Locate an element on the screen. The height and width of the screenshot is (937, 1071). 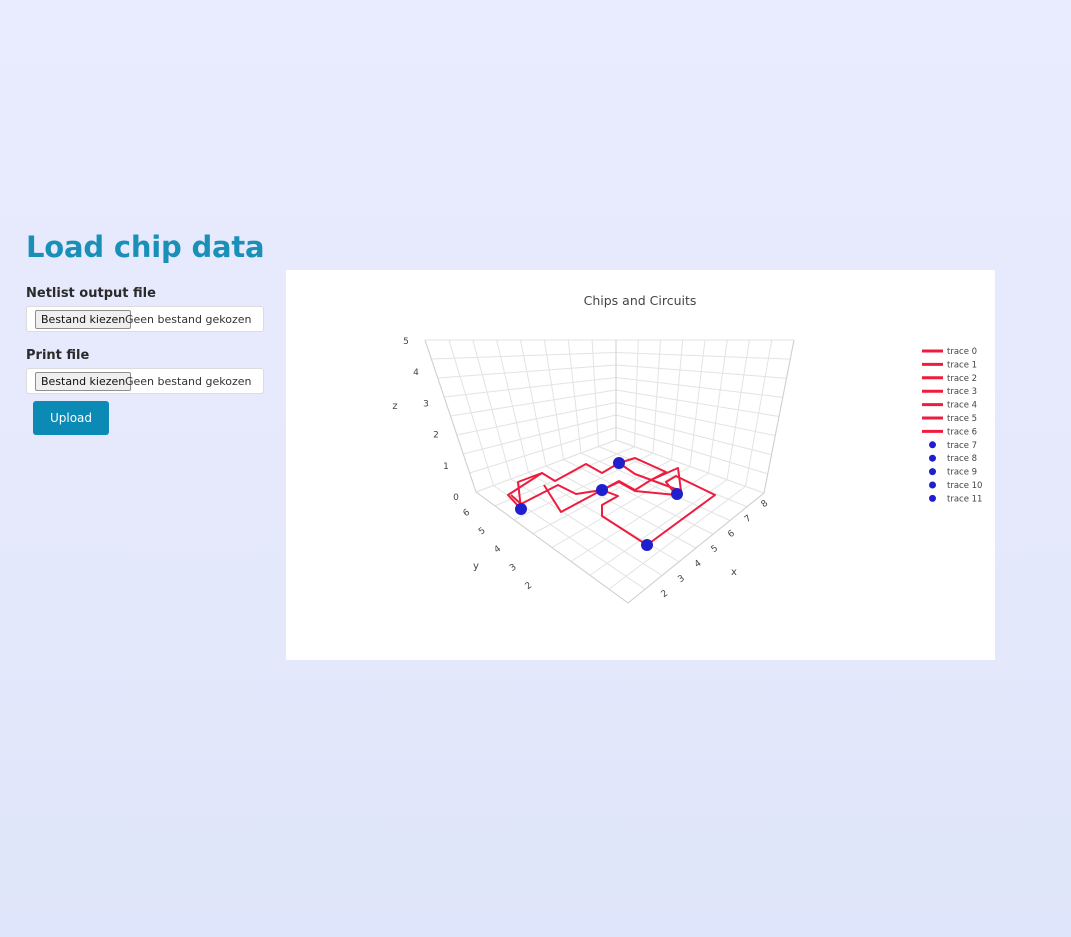
netlist-file-status: Geen bestand gekozen is located at coordinates (188, 319).